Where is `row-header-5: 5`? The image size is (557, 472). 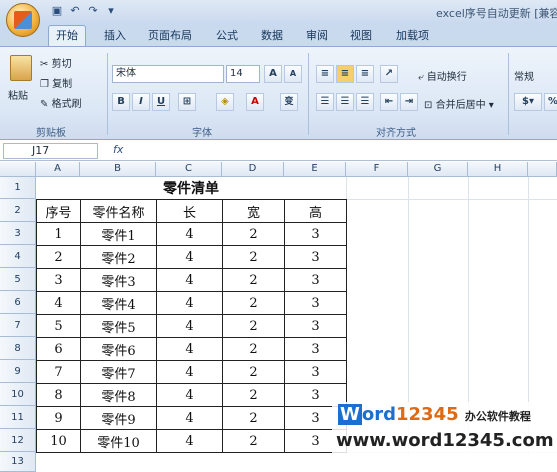
row-header-5: 5 is located at coordinates (18, 279).